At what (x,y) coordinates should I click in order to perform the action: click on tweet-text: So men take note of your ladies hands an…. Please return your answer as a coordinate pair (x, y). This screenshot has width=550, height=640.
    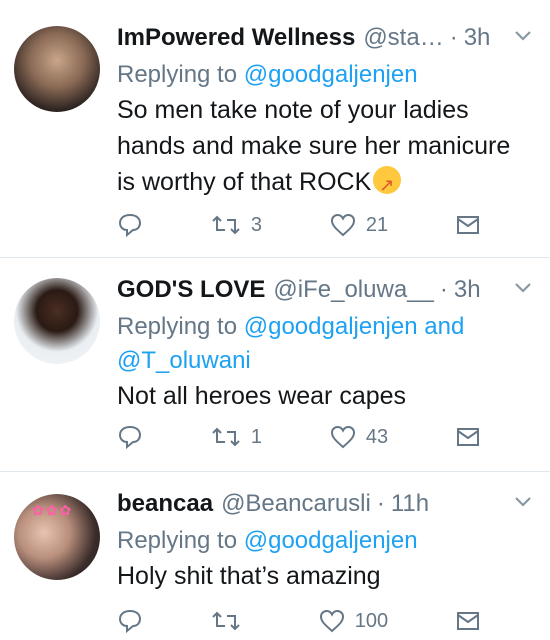
    Looking at the image, I should click on (324, 147).